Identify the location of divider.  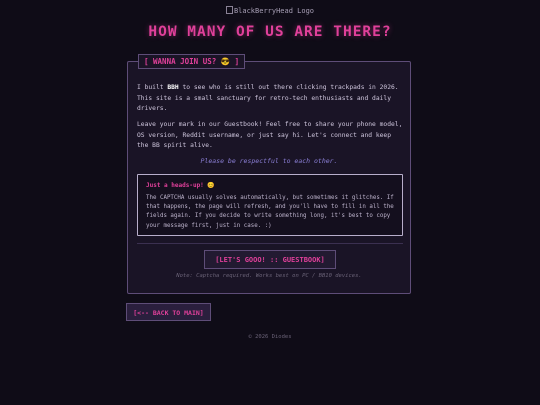
(270, 243).